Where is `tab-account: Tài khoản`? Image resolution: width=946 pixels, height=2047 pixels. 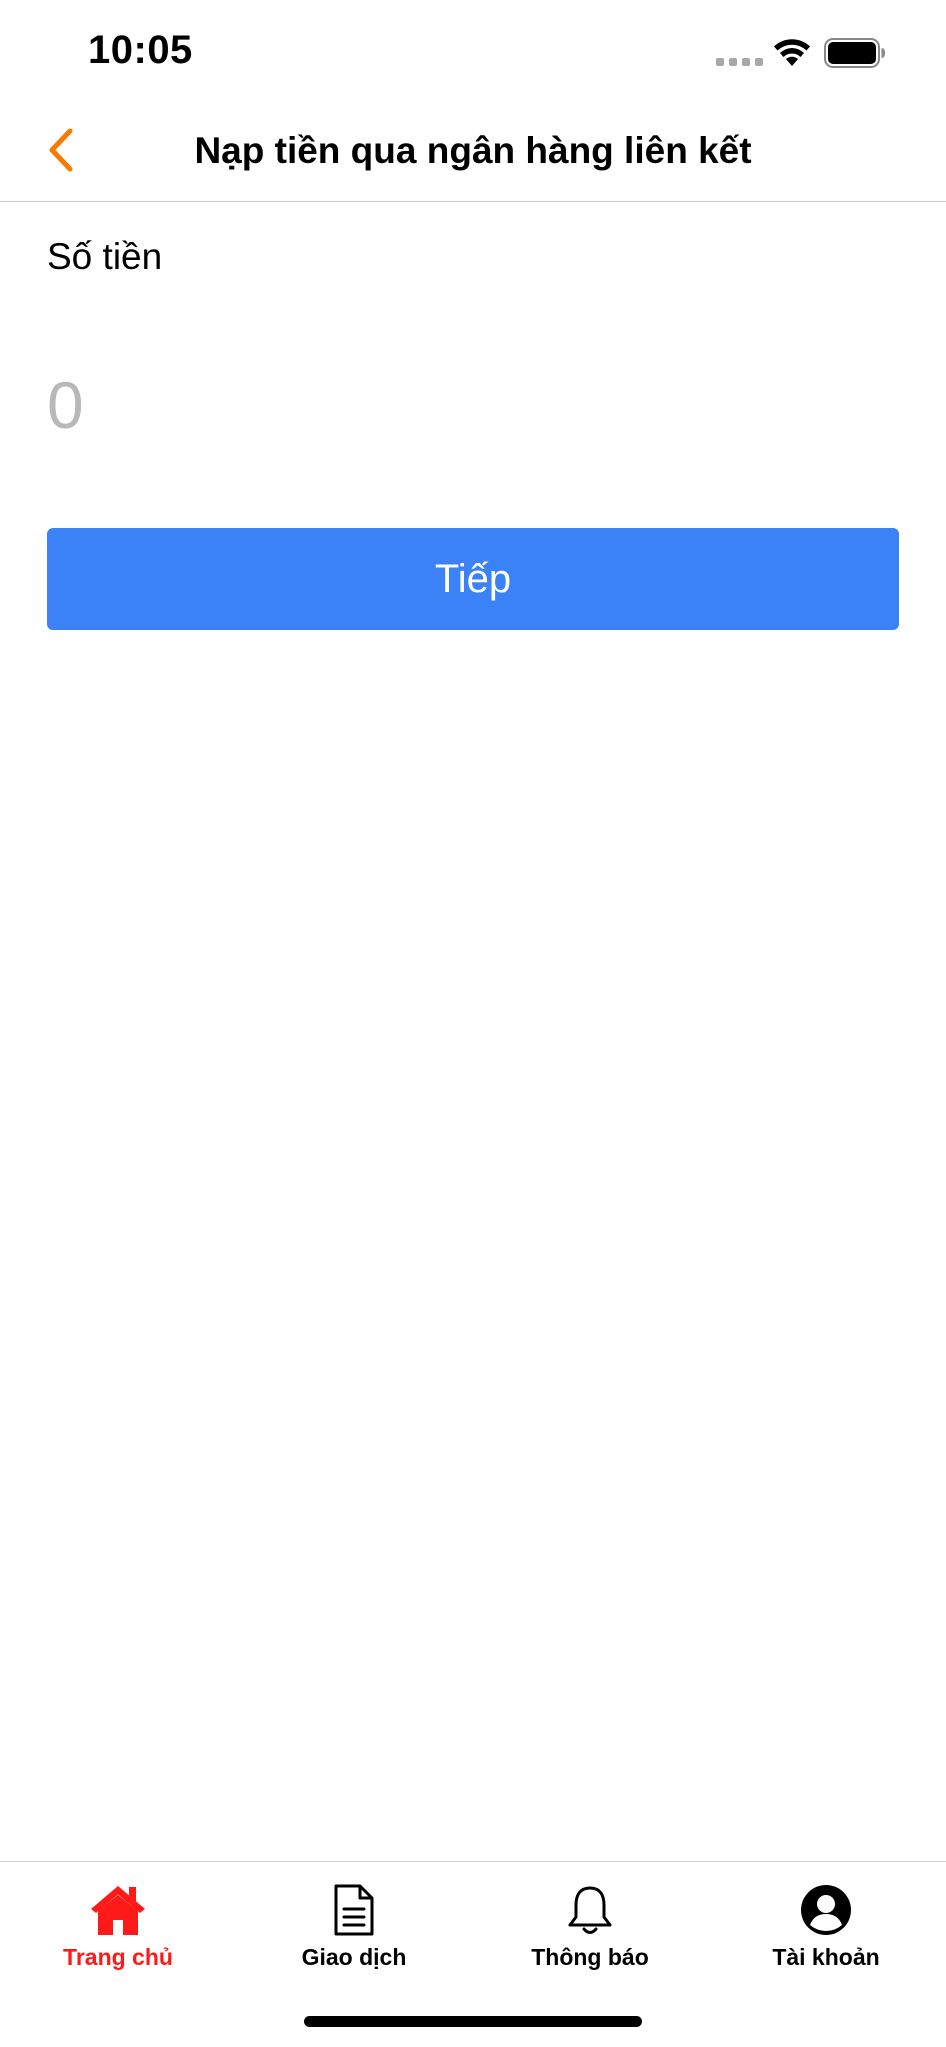
tab-account: Tài khoản is located at coordinates (826, 1932).